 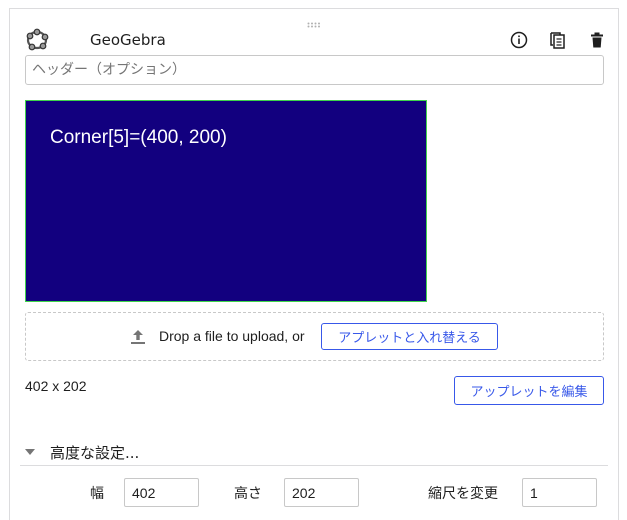 I want to click on upload-icon, so click(x=138, y=337).